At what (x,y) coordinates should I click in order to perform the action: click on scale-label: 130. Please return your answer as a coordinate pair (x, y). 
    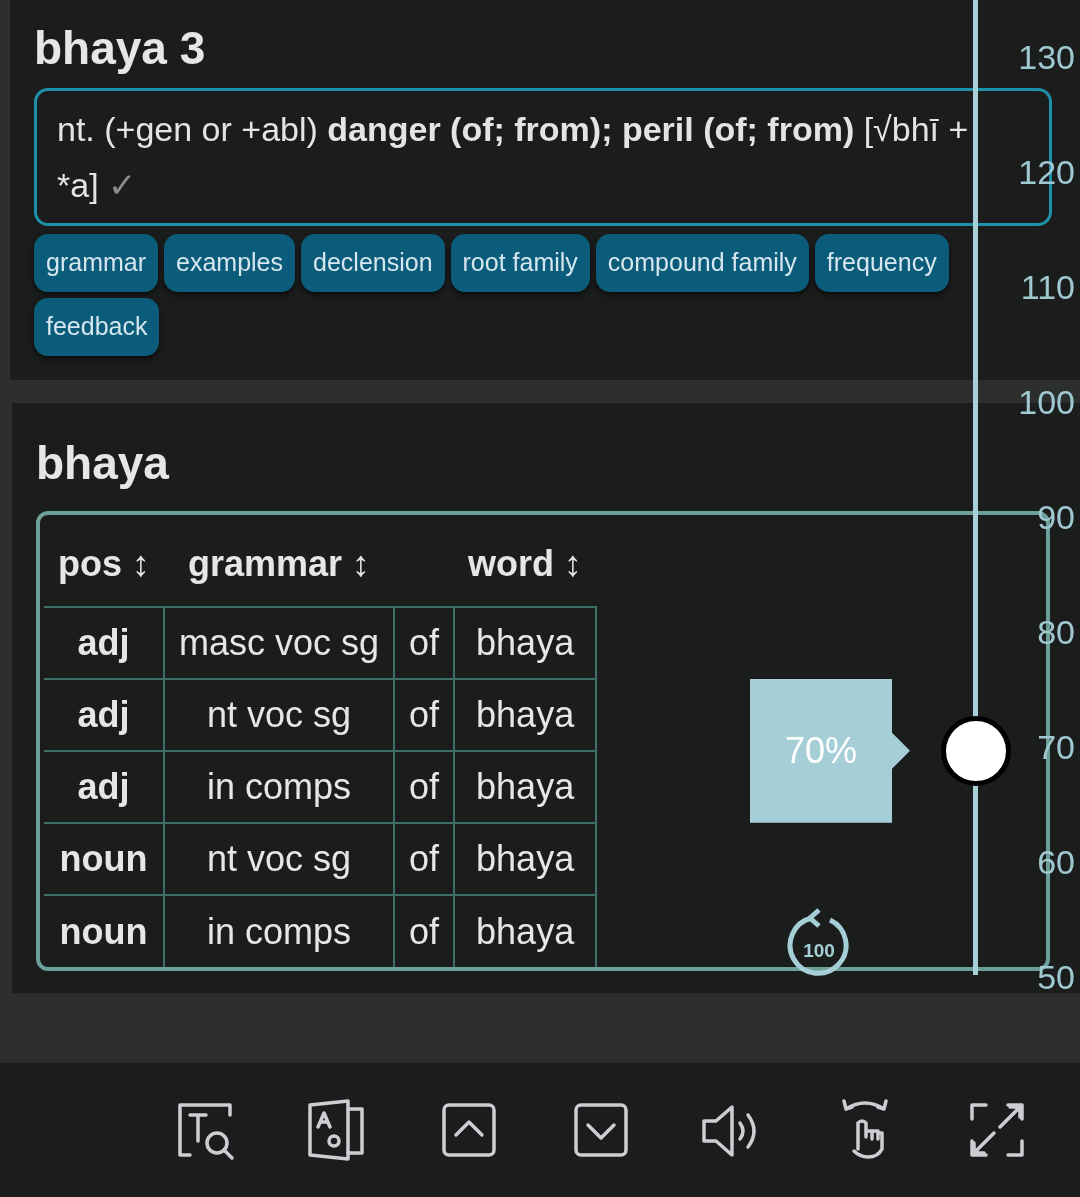
    Looking at the image, I should click on (1046, 57).